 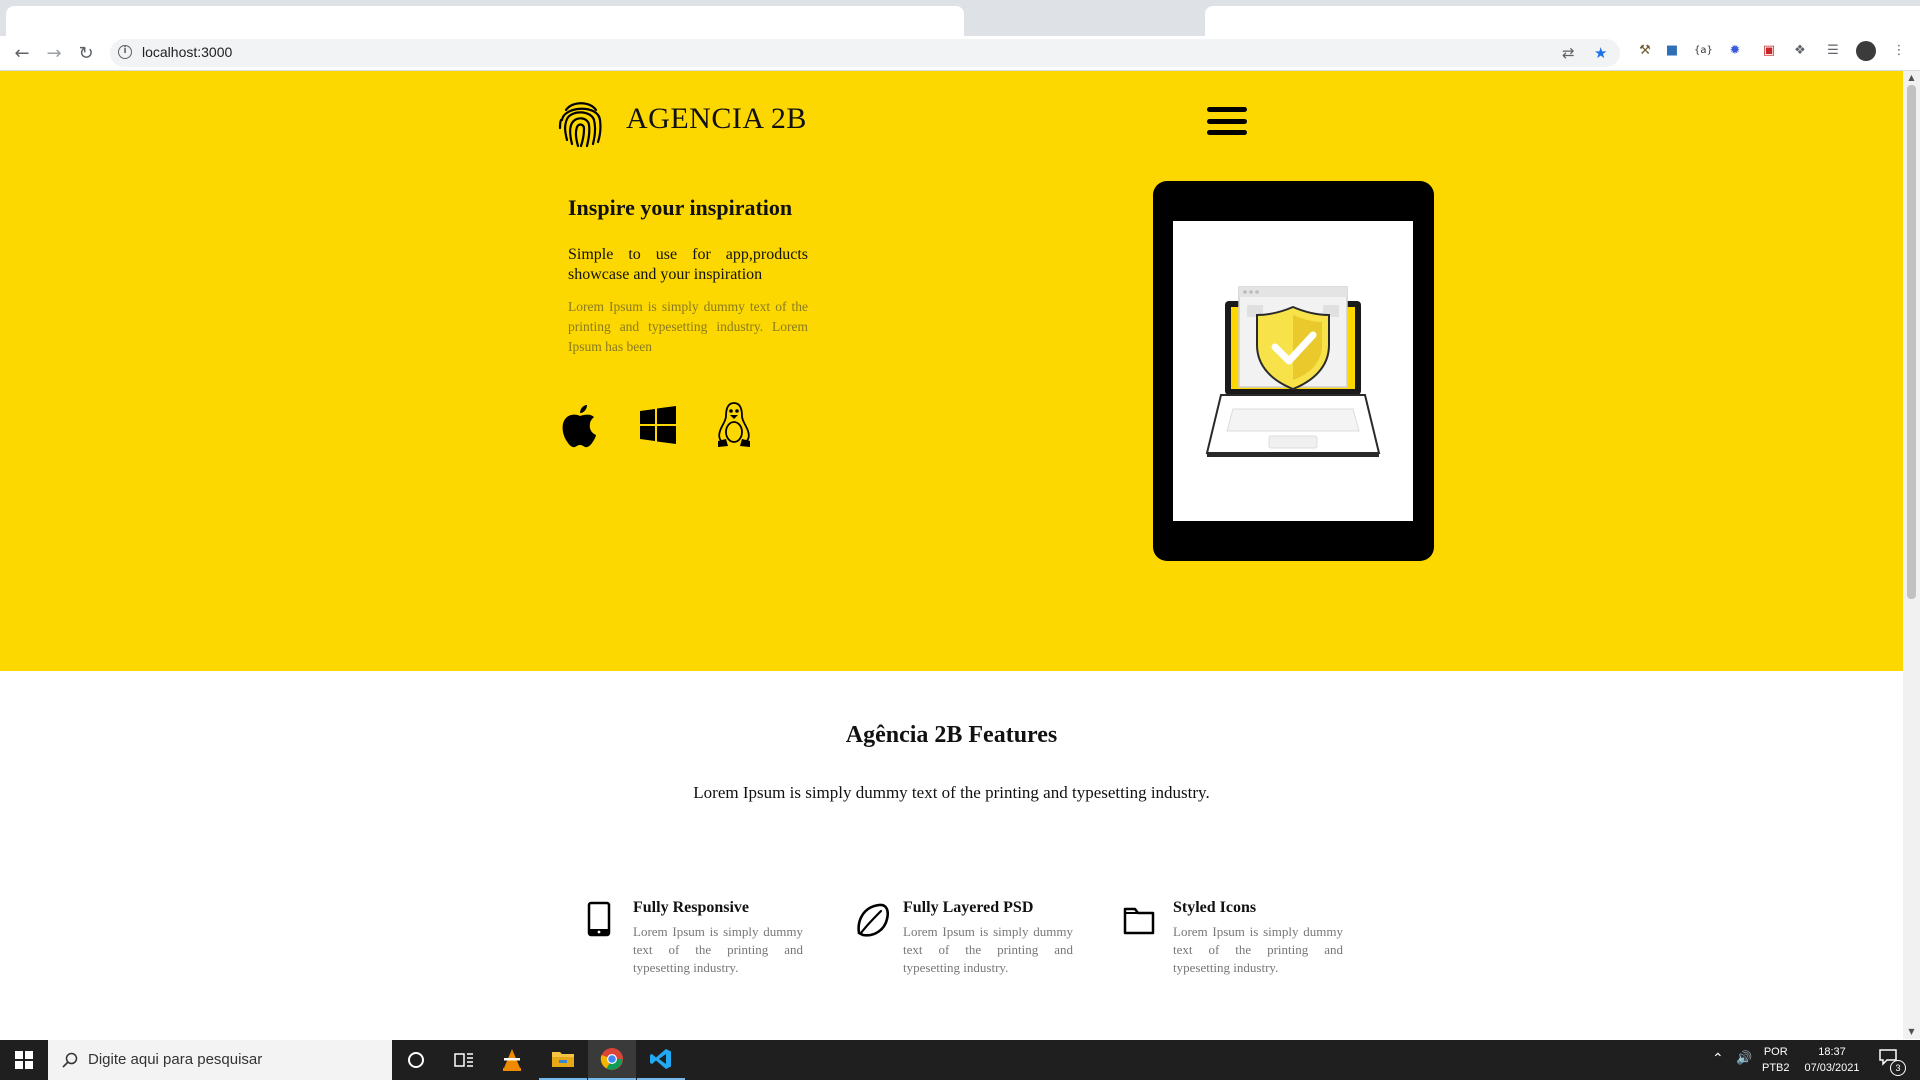 What do you see at coordinates (1769, 51) in the screenshot?
I see `extension-red-icon: ▣` at bounding box center [1769, 51].